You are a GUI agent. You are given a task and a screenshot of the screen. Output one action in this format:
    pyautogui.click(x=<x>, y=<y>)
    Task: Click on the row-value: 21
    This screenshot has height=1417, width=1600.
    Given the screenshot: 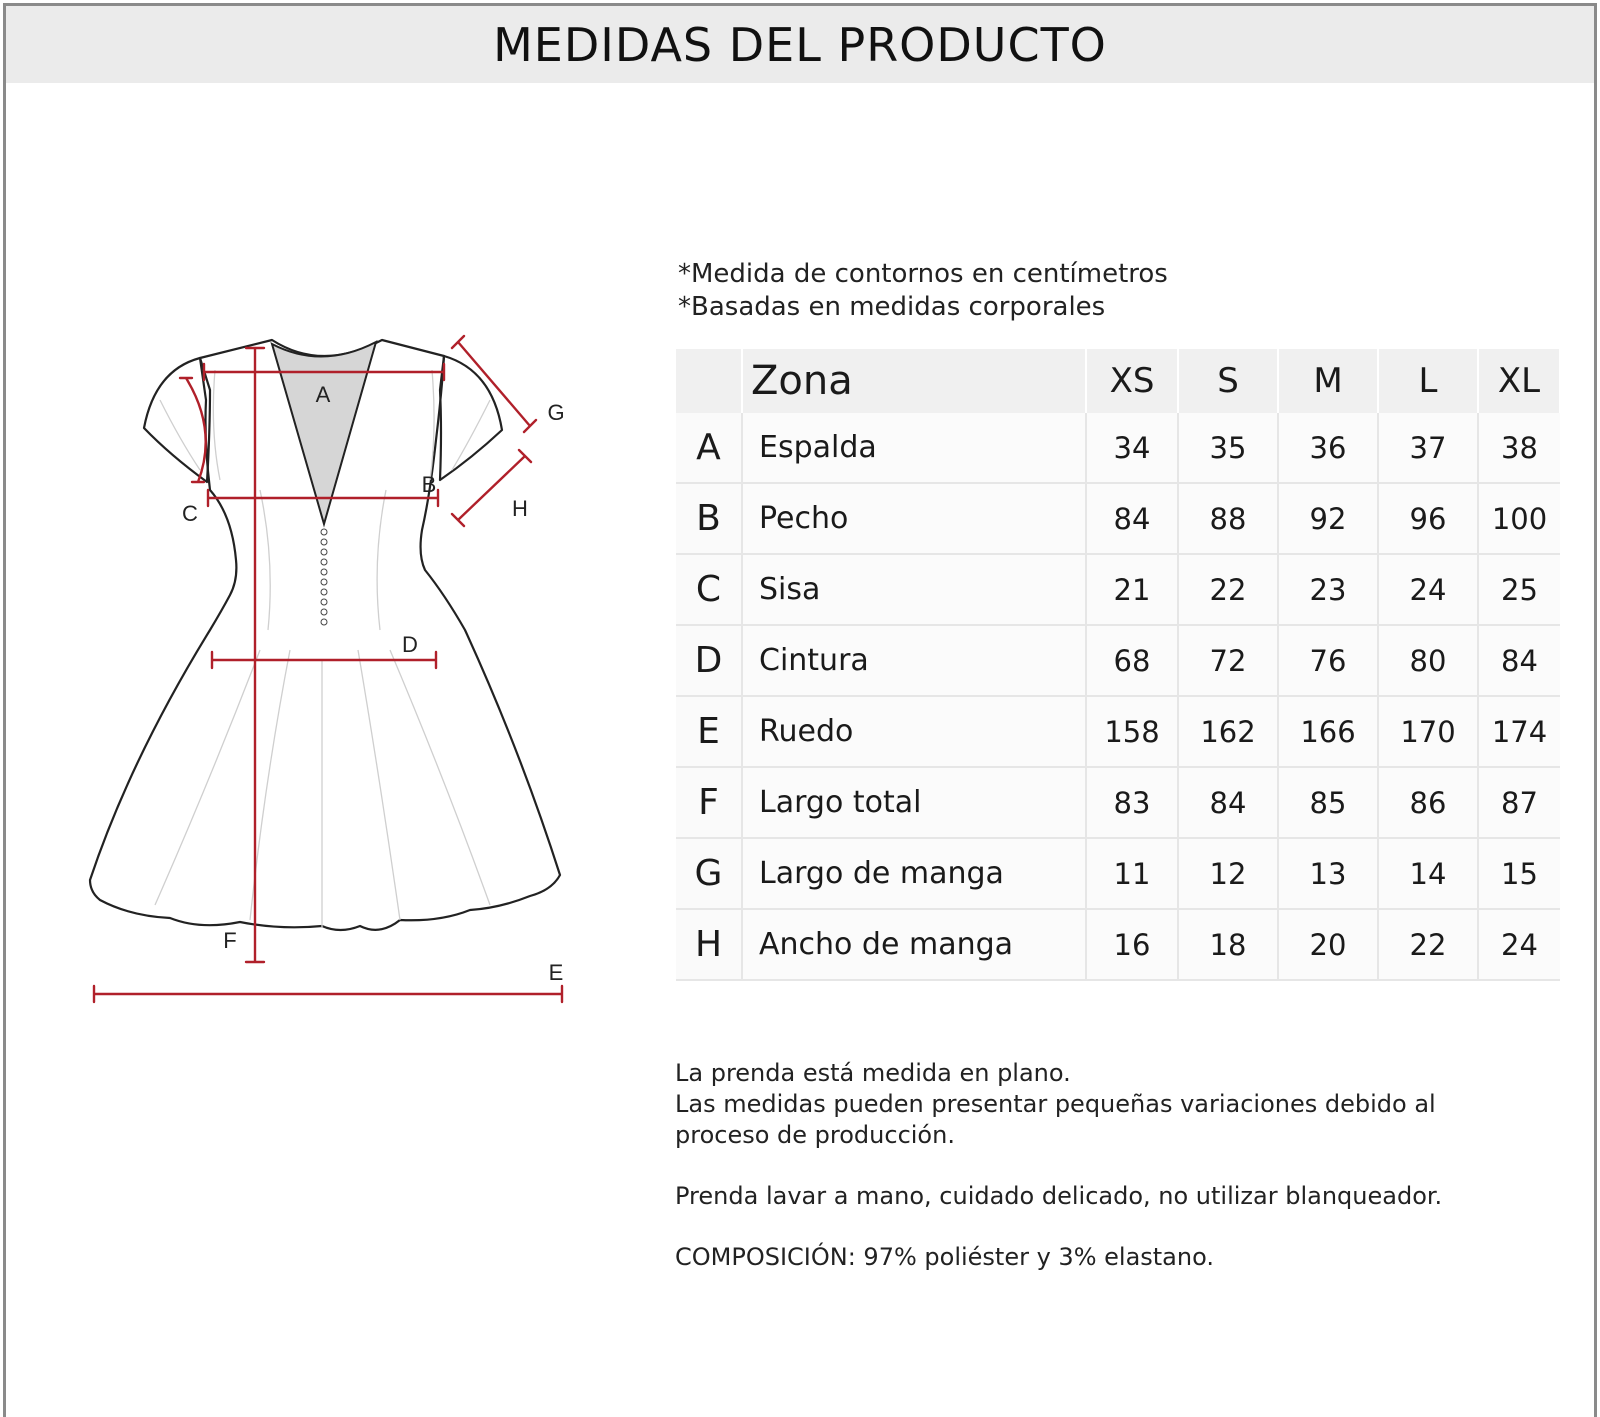 What is the action you would take?
    pyautogui.click(x=1132, y=590)
    